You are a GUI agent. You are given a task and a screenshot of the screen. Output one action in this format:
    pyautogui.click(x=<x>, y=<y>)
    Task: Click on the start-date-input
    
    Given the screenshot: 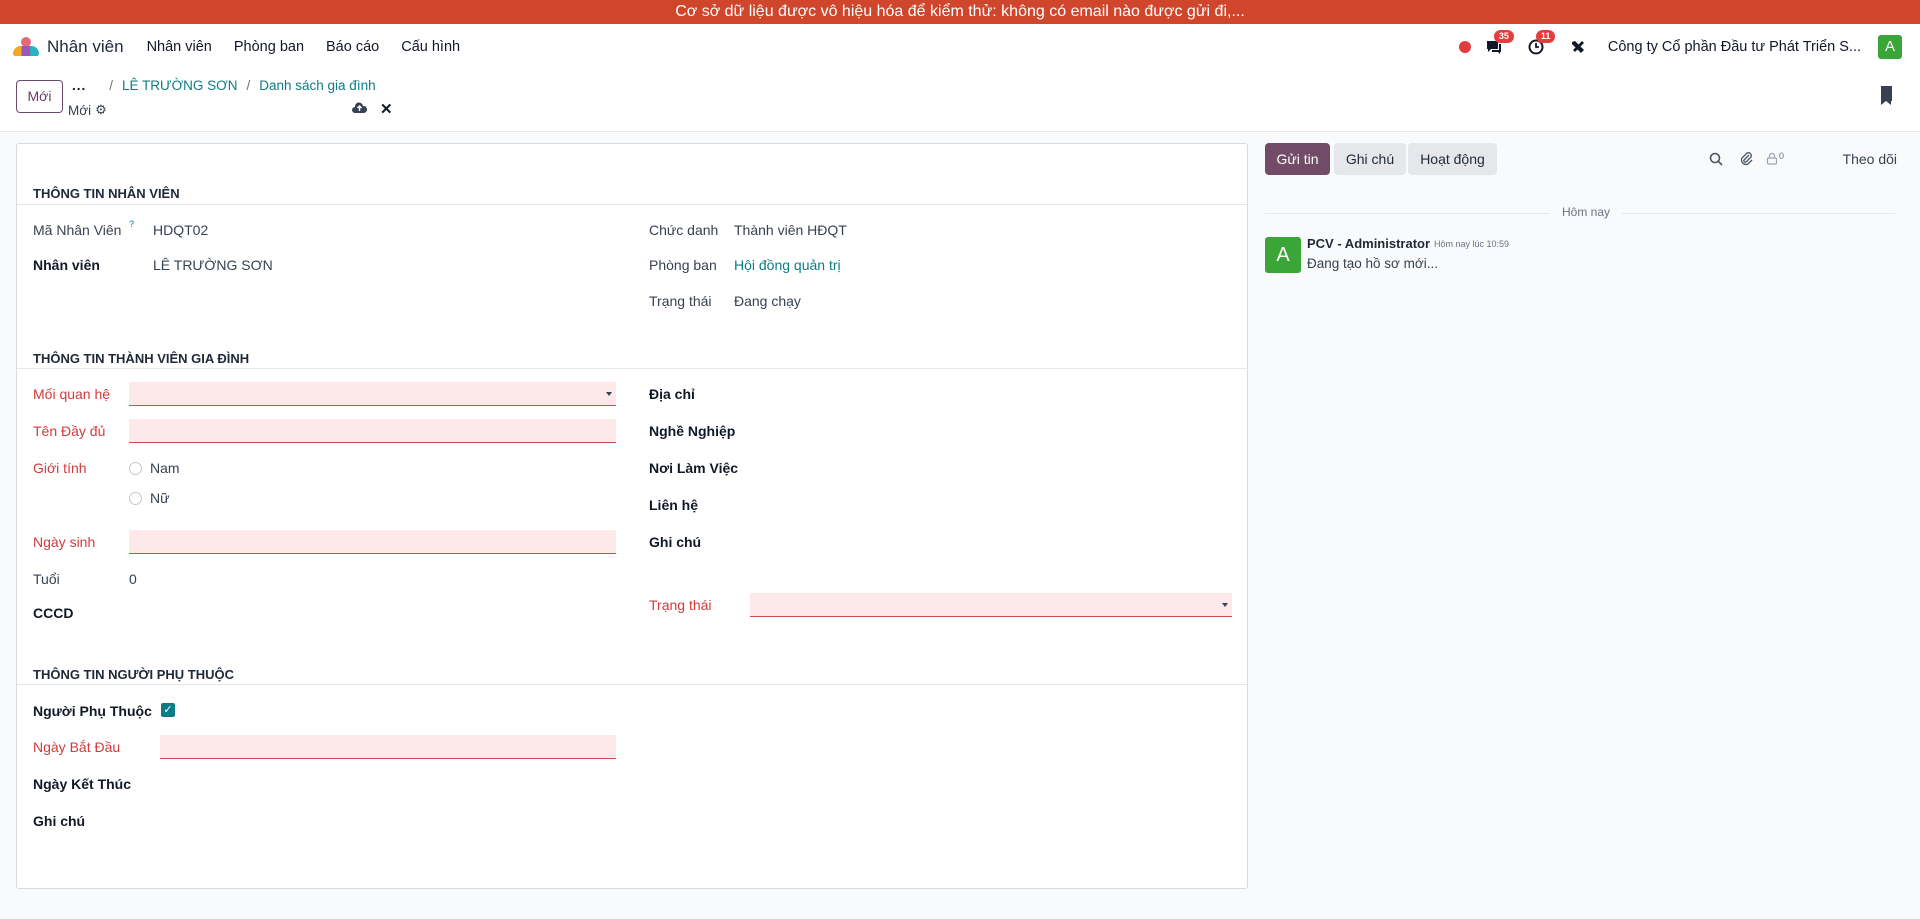 What is the action you would take?
    pyautogui.click(x=388, y=747)
    